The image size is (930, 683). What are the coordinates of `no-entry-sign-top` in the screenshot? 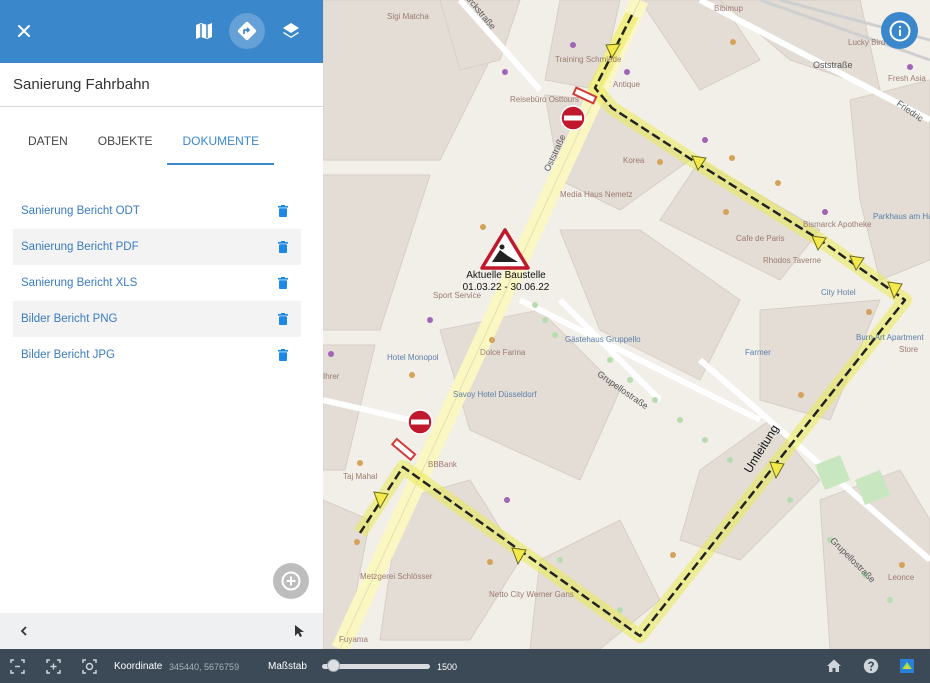 It's located at (573, 118).